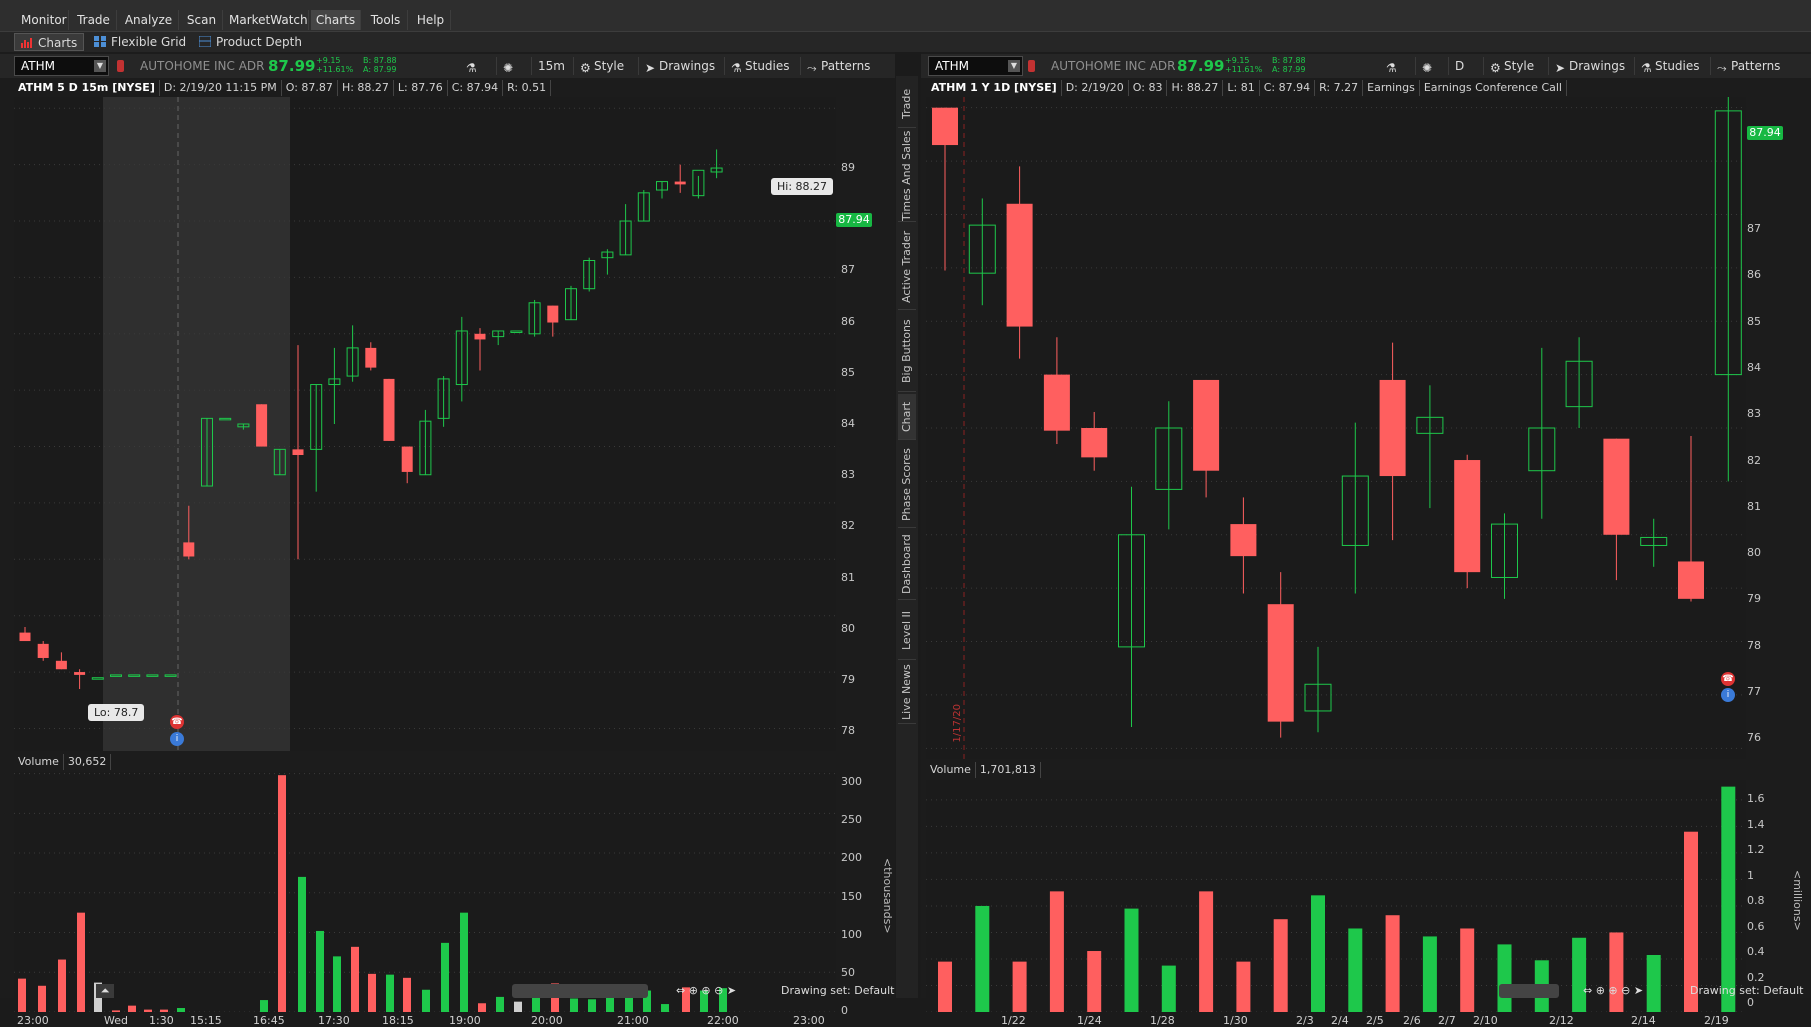  Describe the element at coordinates (476, 88) in the screenshot. I see `left-info-close: C: 87.94` at that location.